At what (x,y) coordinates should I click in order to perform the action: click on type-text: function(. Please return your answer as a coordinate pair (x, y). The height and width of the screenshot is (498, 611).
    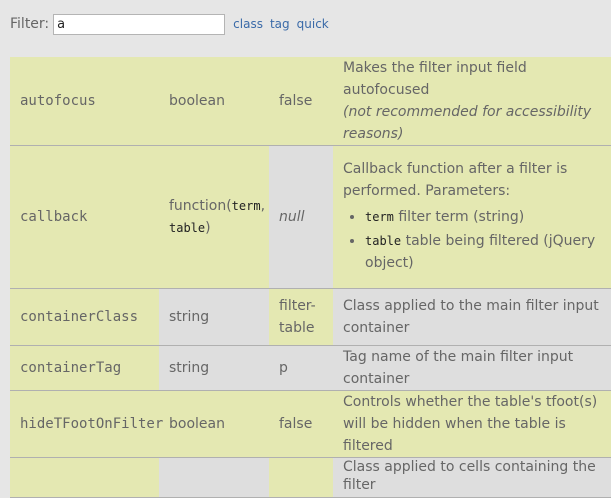
    Looking at the image, I should click on (200, 206).